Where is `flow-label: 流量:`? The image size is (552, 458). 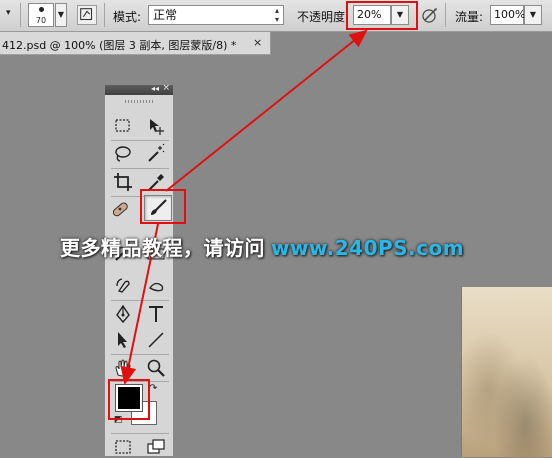 flow-label: 流量: is located at coordinates (469, 17).